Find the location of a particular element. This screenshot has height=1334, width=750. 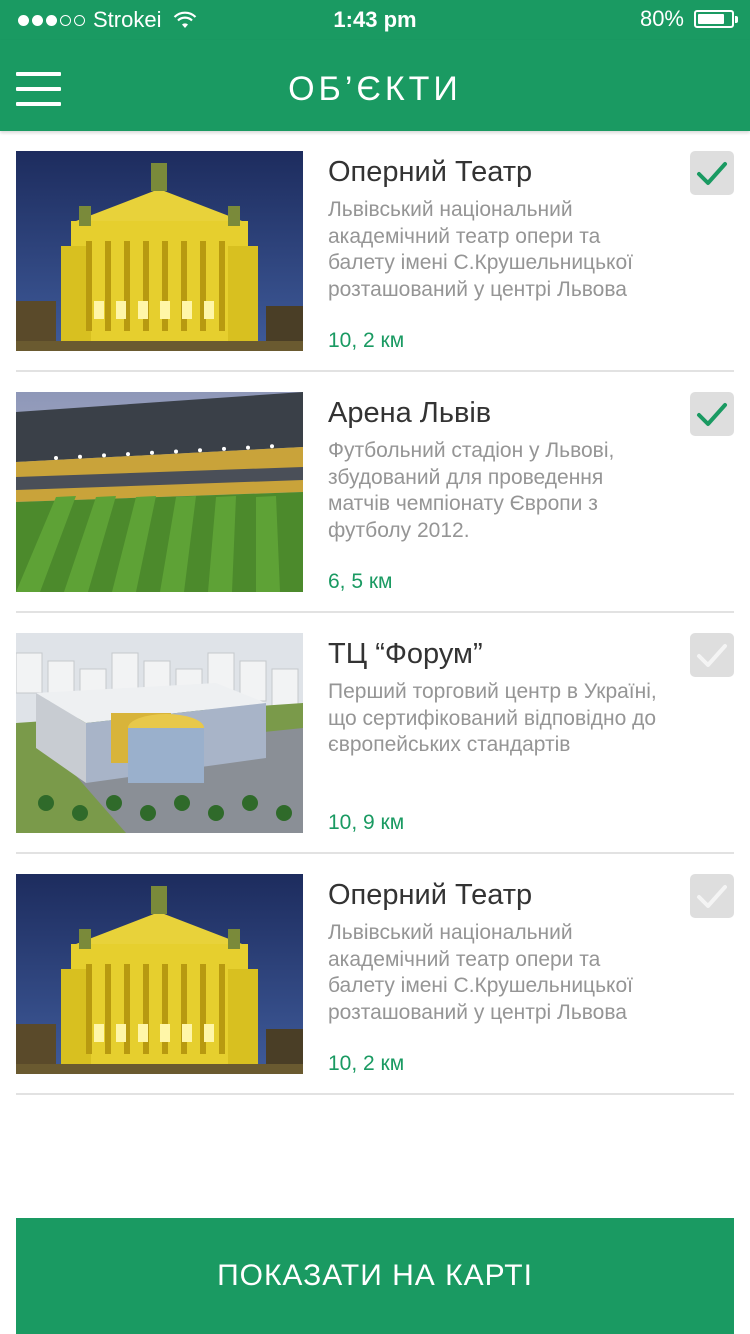

forum-mall-image is located at coordinates (159, 733).